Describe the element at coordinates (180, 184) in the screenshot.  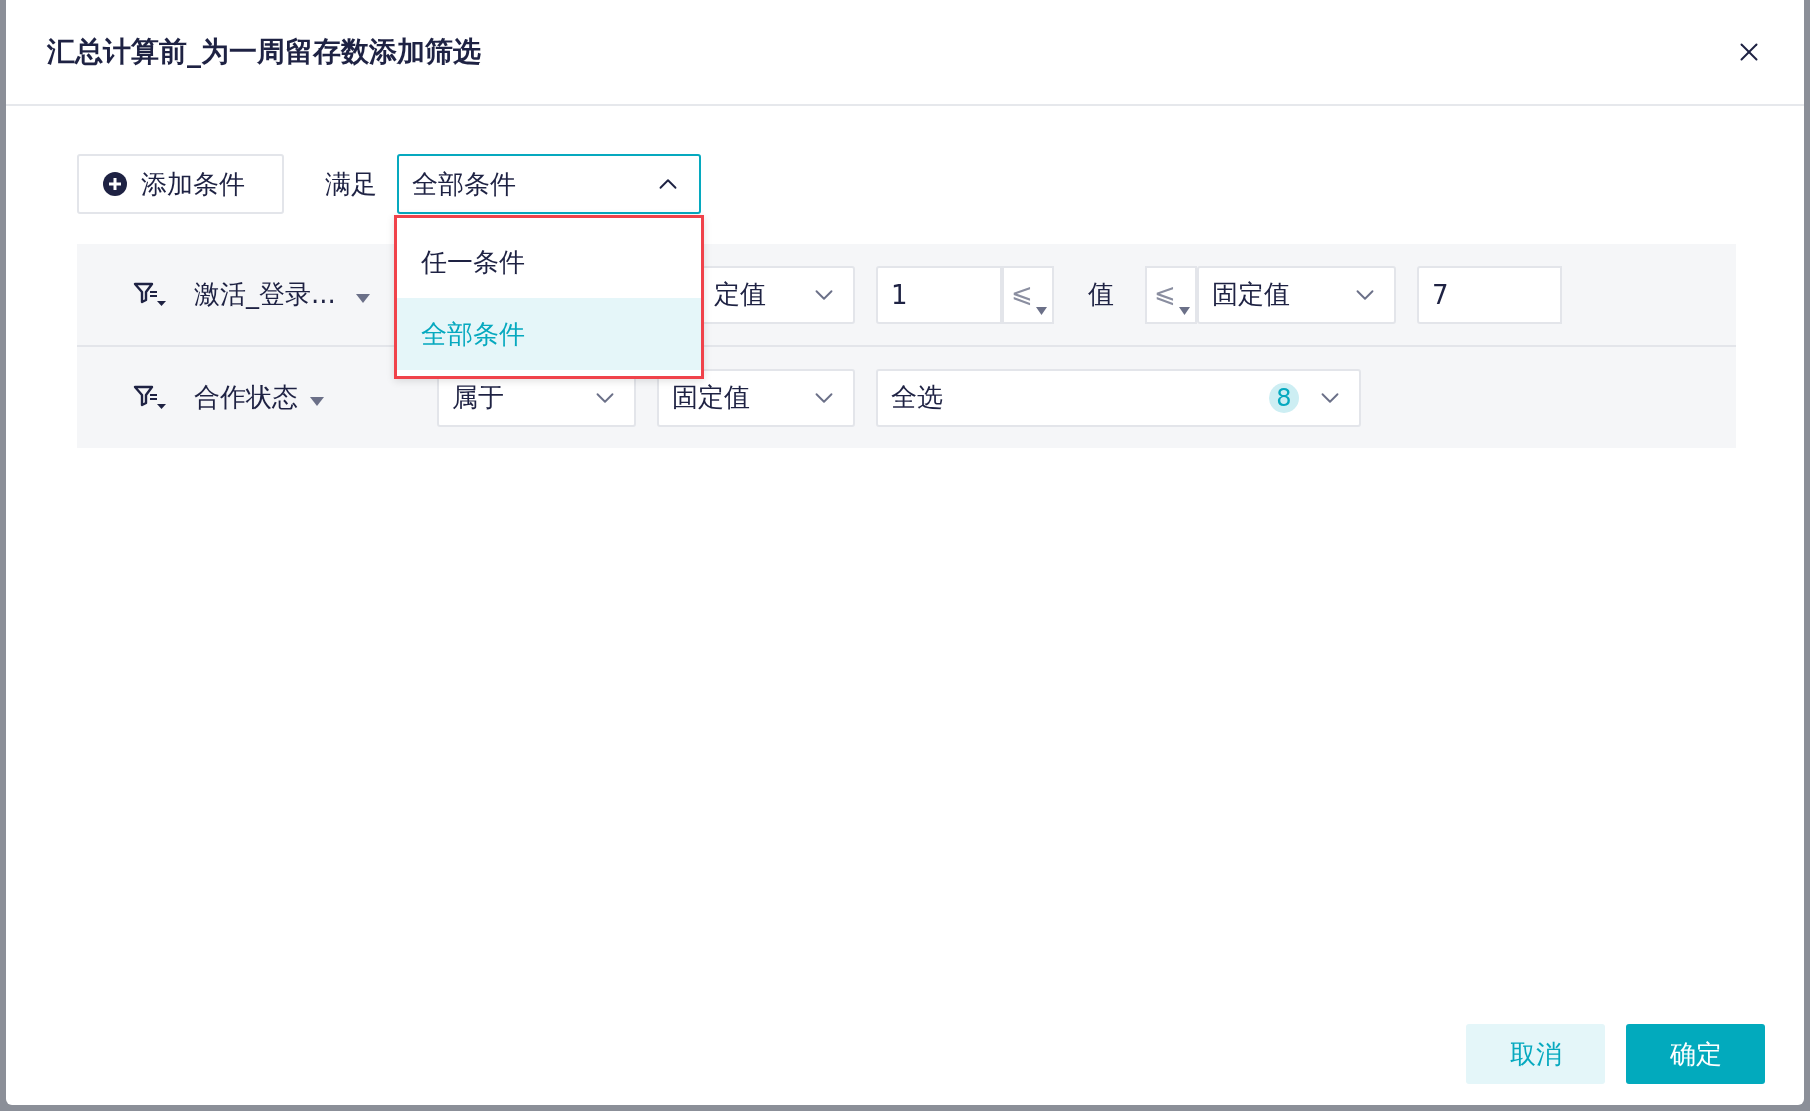
I see `add-condition-button: 添加条件` at that location.